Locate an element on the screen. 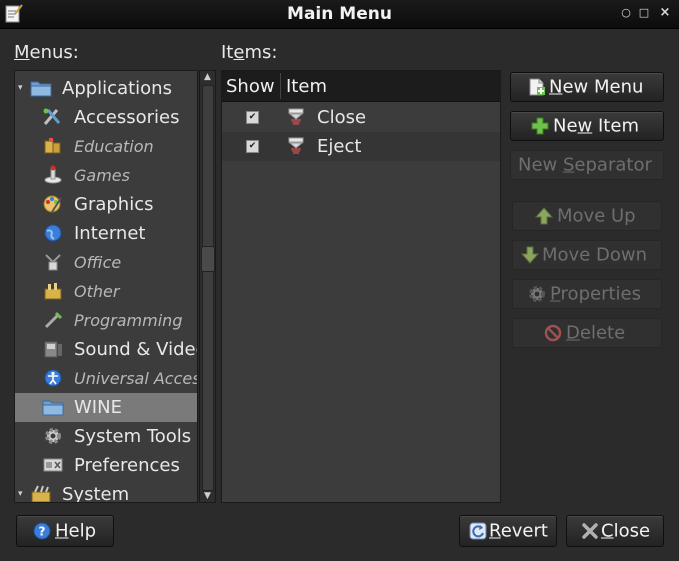 Image resolution: width=679 pixels, height=561 pixels. tree-item: ▾ Applications is located at coordinates (106, 88).